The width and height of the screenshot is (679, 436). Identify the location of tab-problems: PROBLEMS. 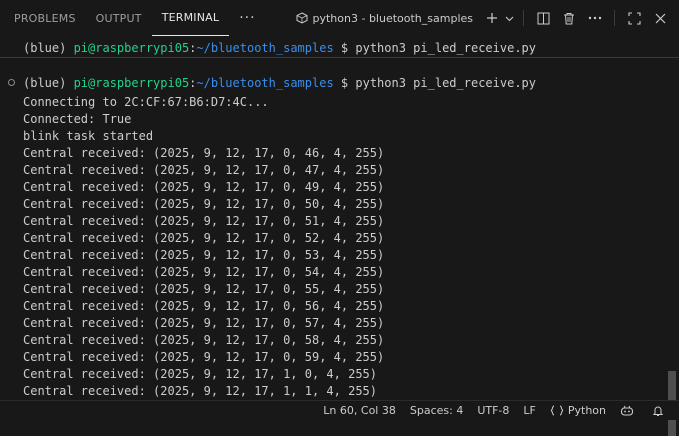
(43, 18).